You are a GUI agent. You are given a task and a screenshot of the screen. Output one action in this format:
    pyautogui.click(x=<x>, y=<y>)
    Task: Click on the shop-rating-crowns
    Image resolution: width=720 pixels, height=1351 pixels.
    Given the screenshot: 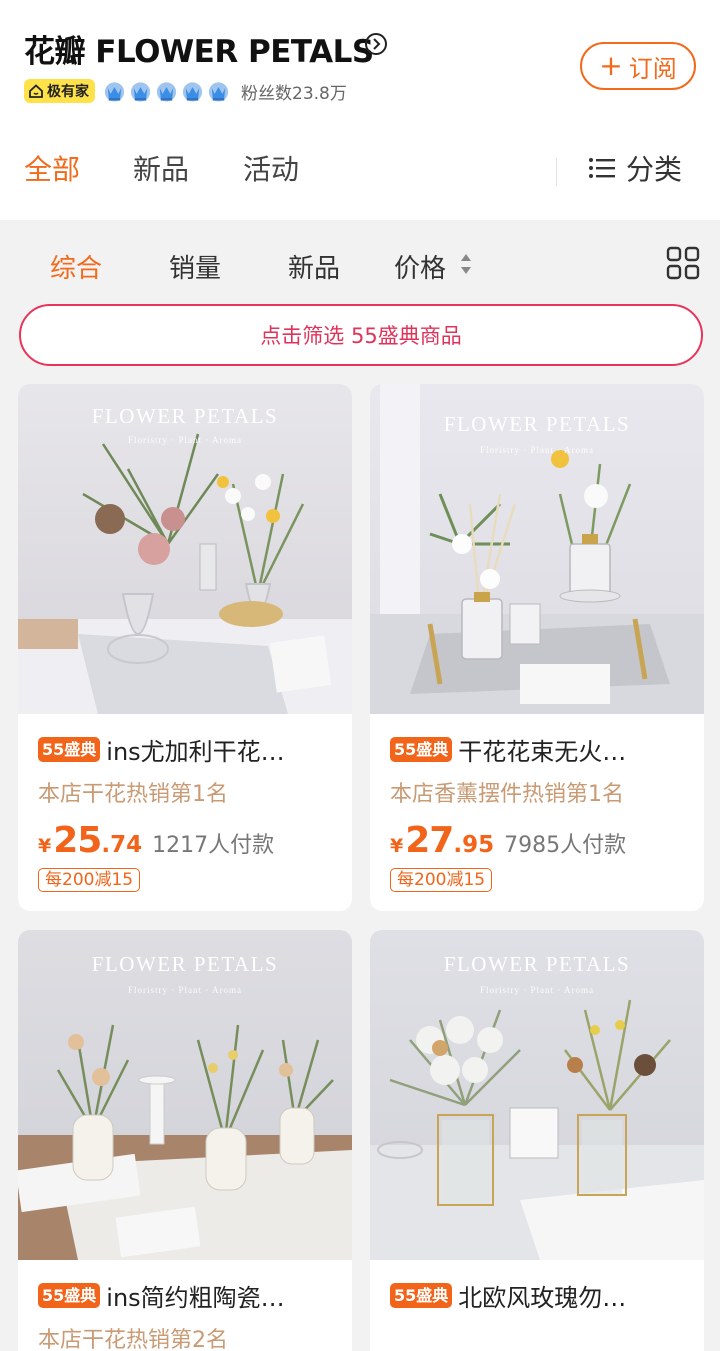 What is the action you would take?
    pyautogui.click(x=168, y=91)
    